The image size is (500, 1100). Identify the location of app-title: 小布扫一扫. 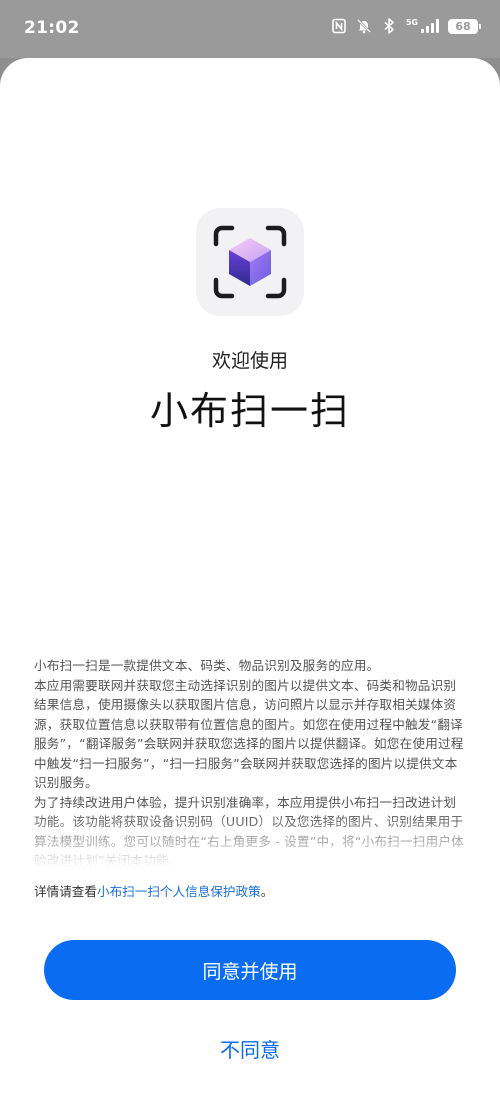
(249, 411).